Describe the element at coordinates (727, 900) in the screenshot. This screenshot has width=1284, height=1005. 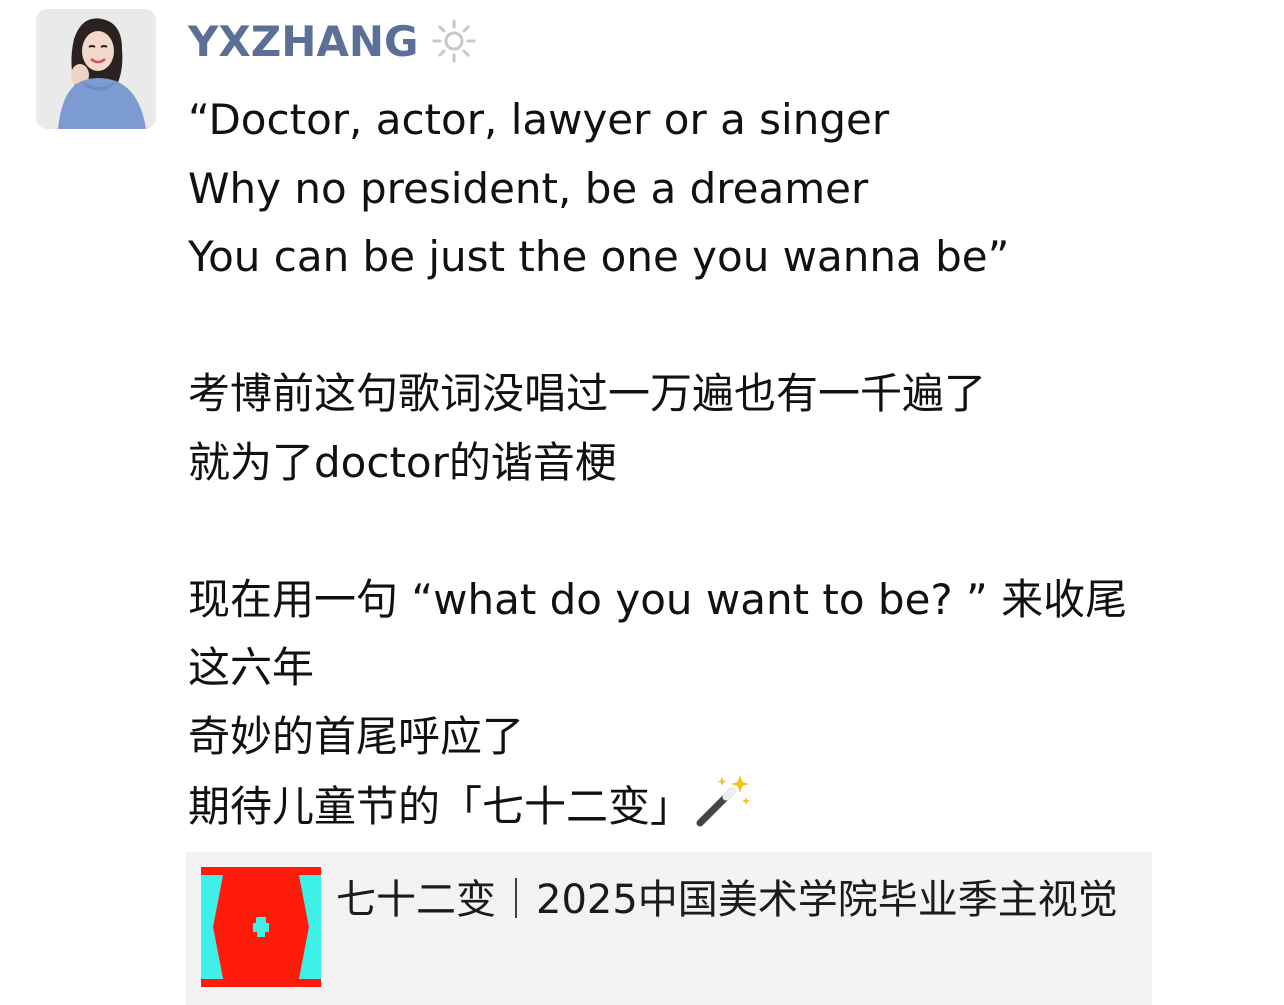
I see `link-title: 七十二变｜2025中国美术学院毕业季主视觉` at that location.